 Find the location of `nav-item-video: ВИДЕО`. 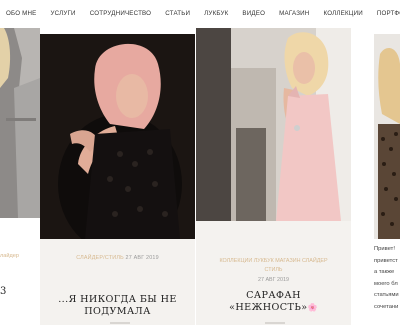

nav-item-video: ВИДЕО is located at coordinates (253, 14).